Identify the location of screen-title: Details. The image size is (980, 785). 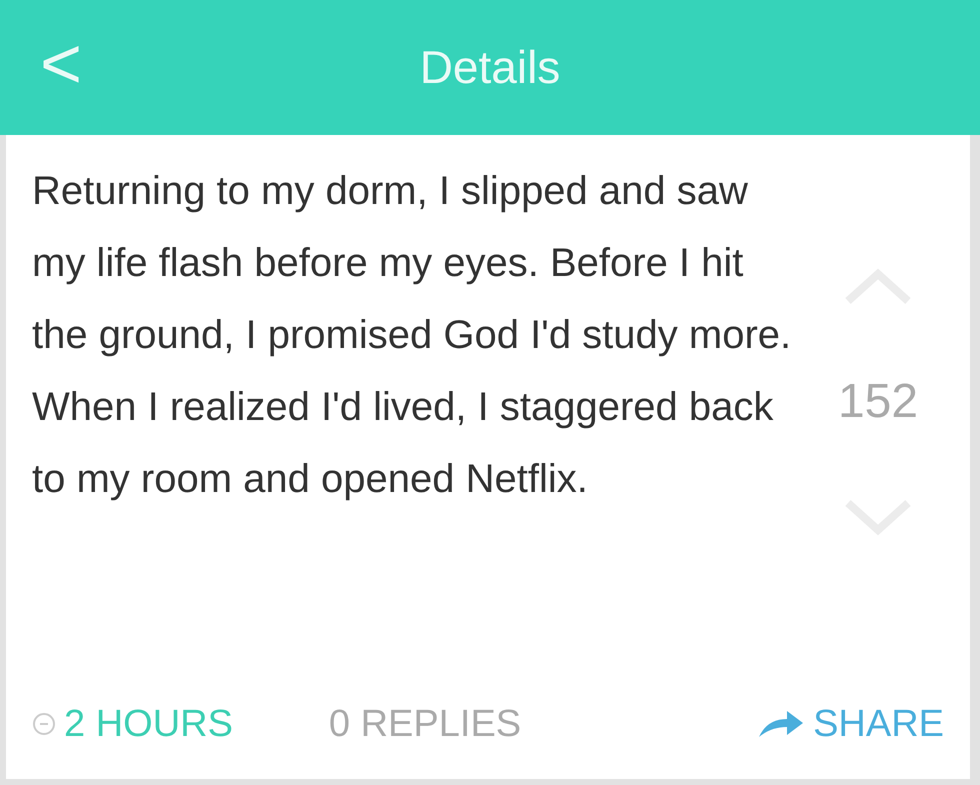
(490, 67).